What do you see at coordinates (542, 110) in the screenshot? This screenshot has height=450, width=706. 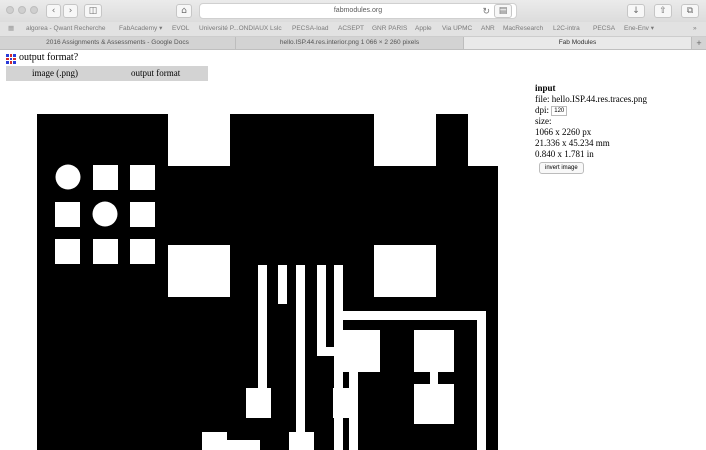 I see `dpi-label: dpi:` at bounding box center [542, 110].